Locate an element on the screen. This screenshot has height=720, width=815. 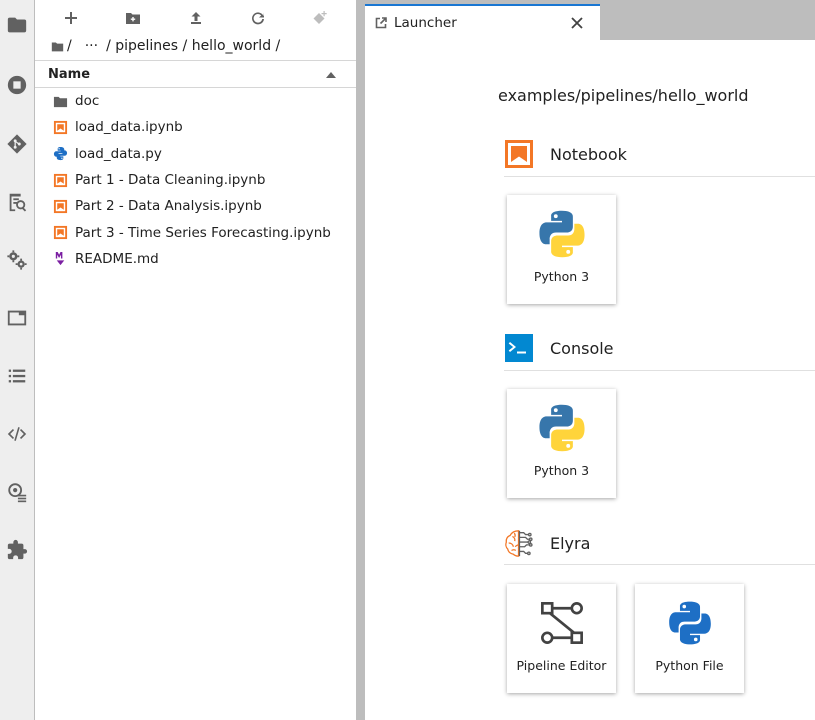
tab-bar: Launcher is located at coordinates (590, 20).